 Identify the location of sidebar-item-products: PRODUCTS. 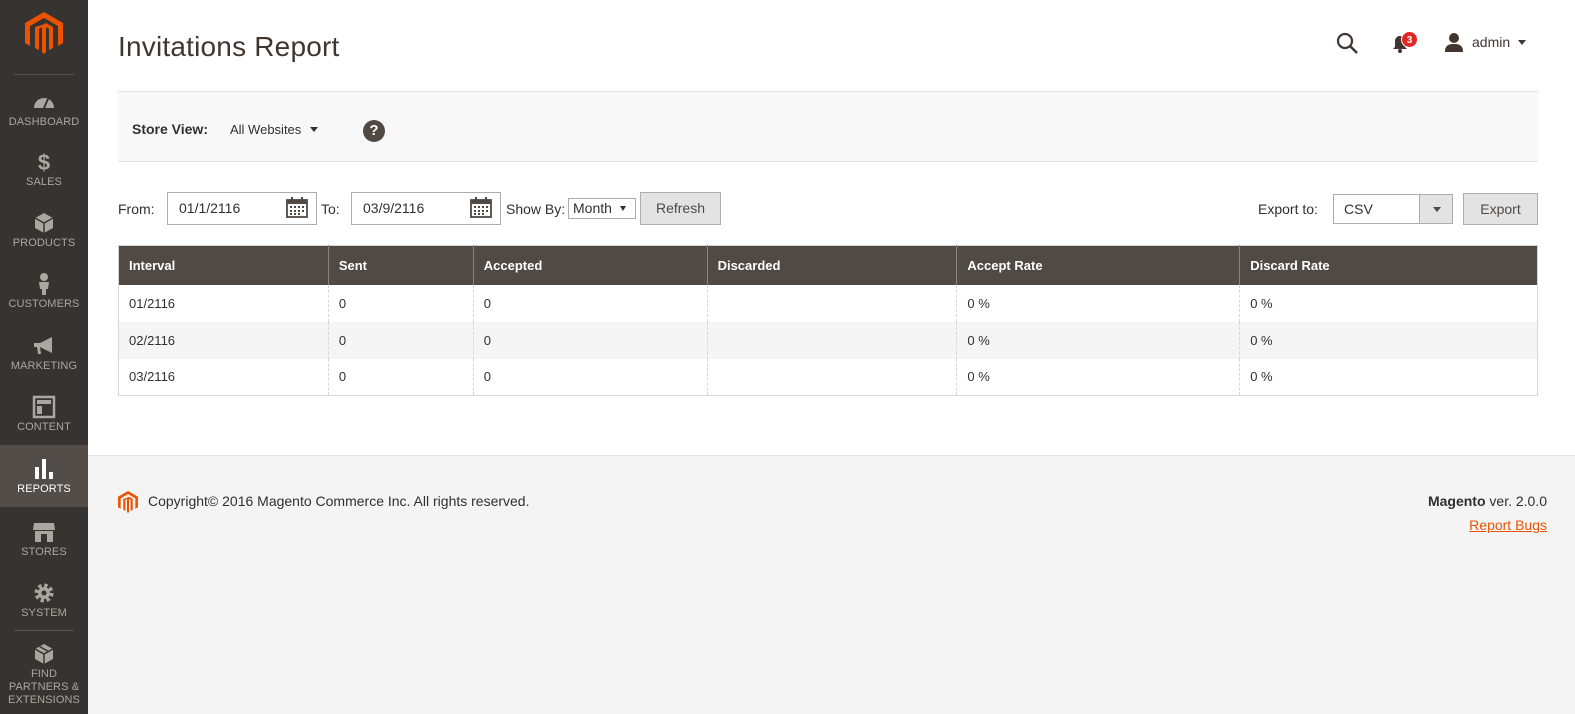
(44, 242).